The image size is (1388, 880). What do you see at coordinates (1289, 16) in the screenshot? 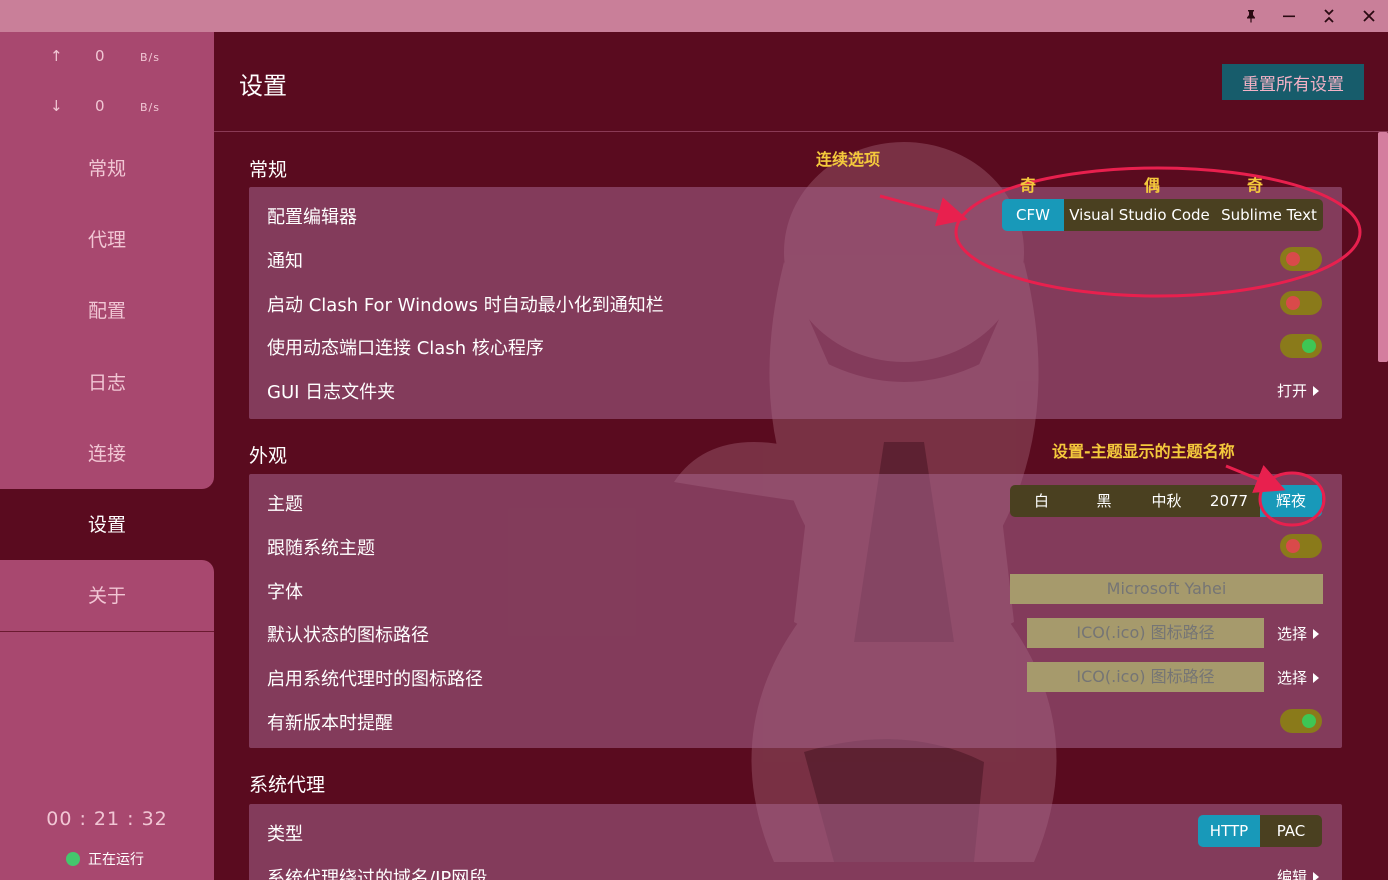
I see `minimize-icon` at bounding box center [1289, 16].